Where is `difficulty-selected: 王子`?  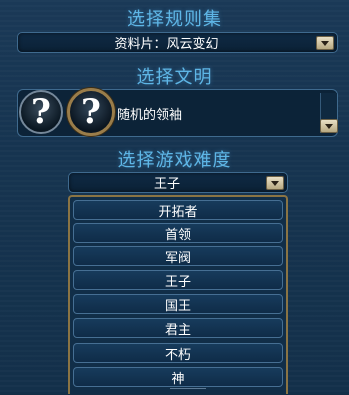
difficulty-selected: 王子 is located at coordinates (166, 184).